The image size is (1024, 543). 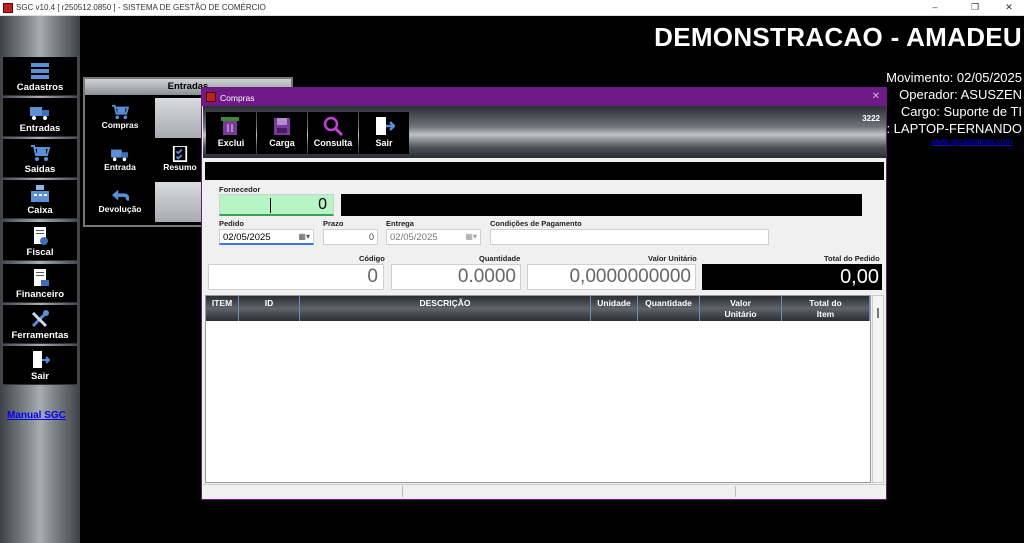 What do you see at coordinates (40, 210) in the screenshot?
I see `sidebar-item-label: Caixa` at bounding box center [40, 210].